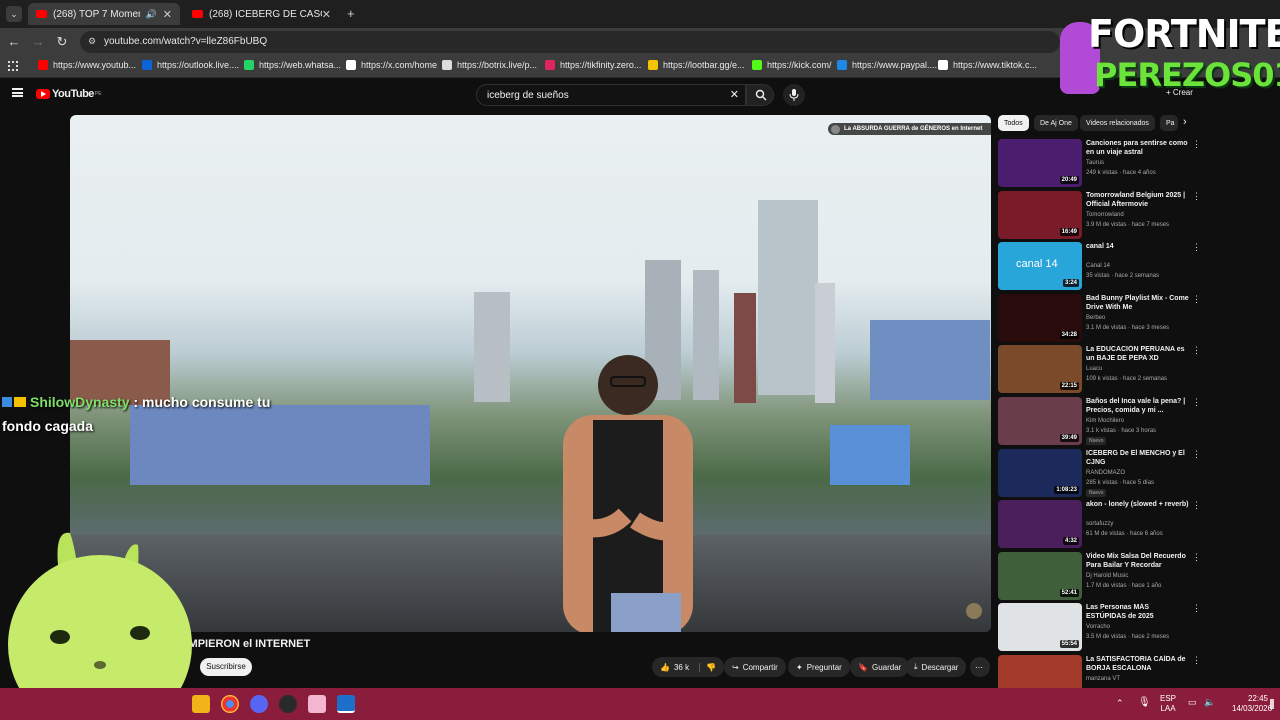 The image size is (1280, 720). I want to click on video-thumbnail: 16:49, so click(1040, 214).